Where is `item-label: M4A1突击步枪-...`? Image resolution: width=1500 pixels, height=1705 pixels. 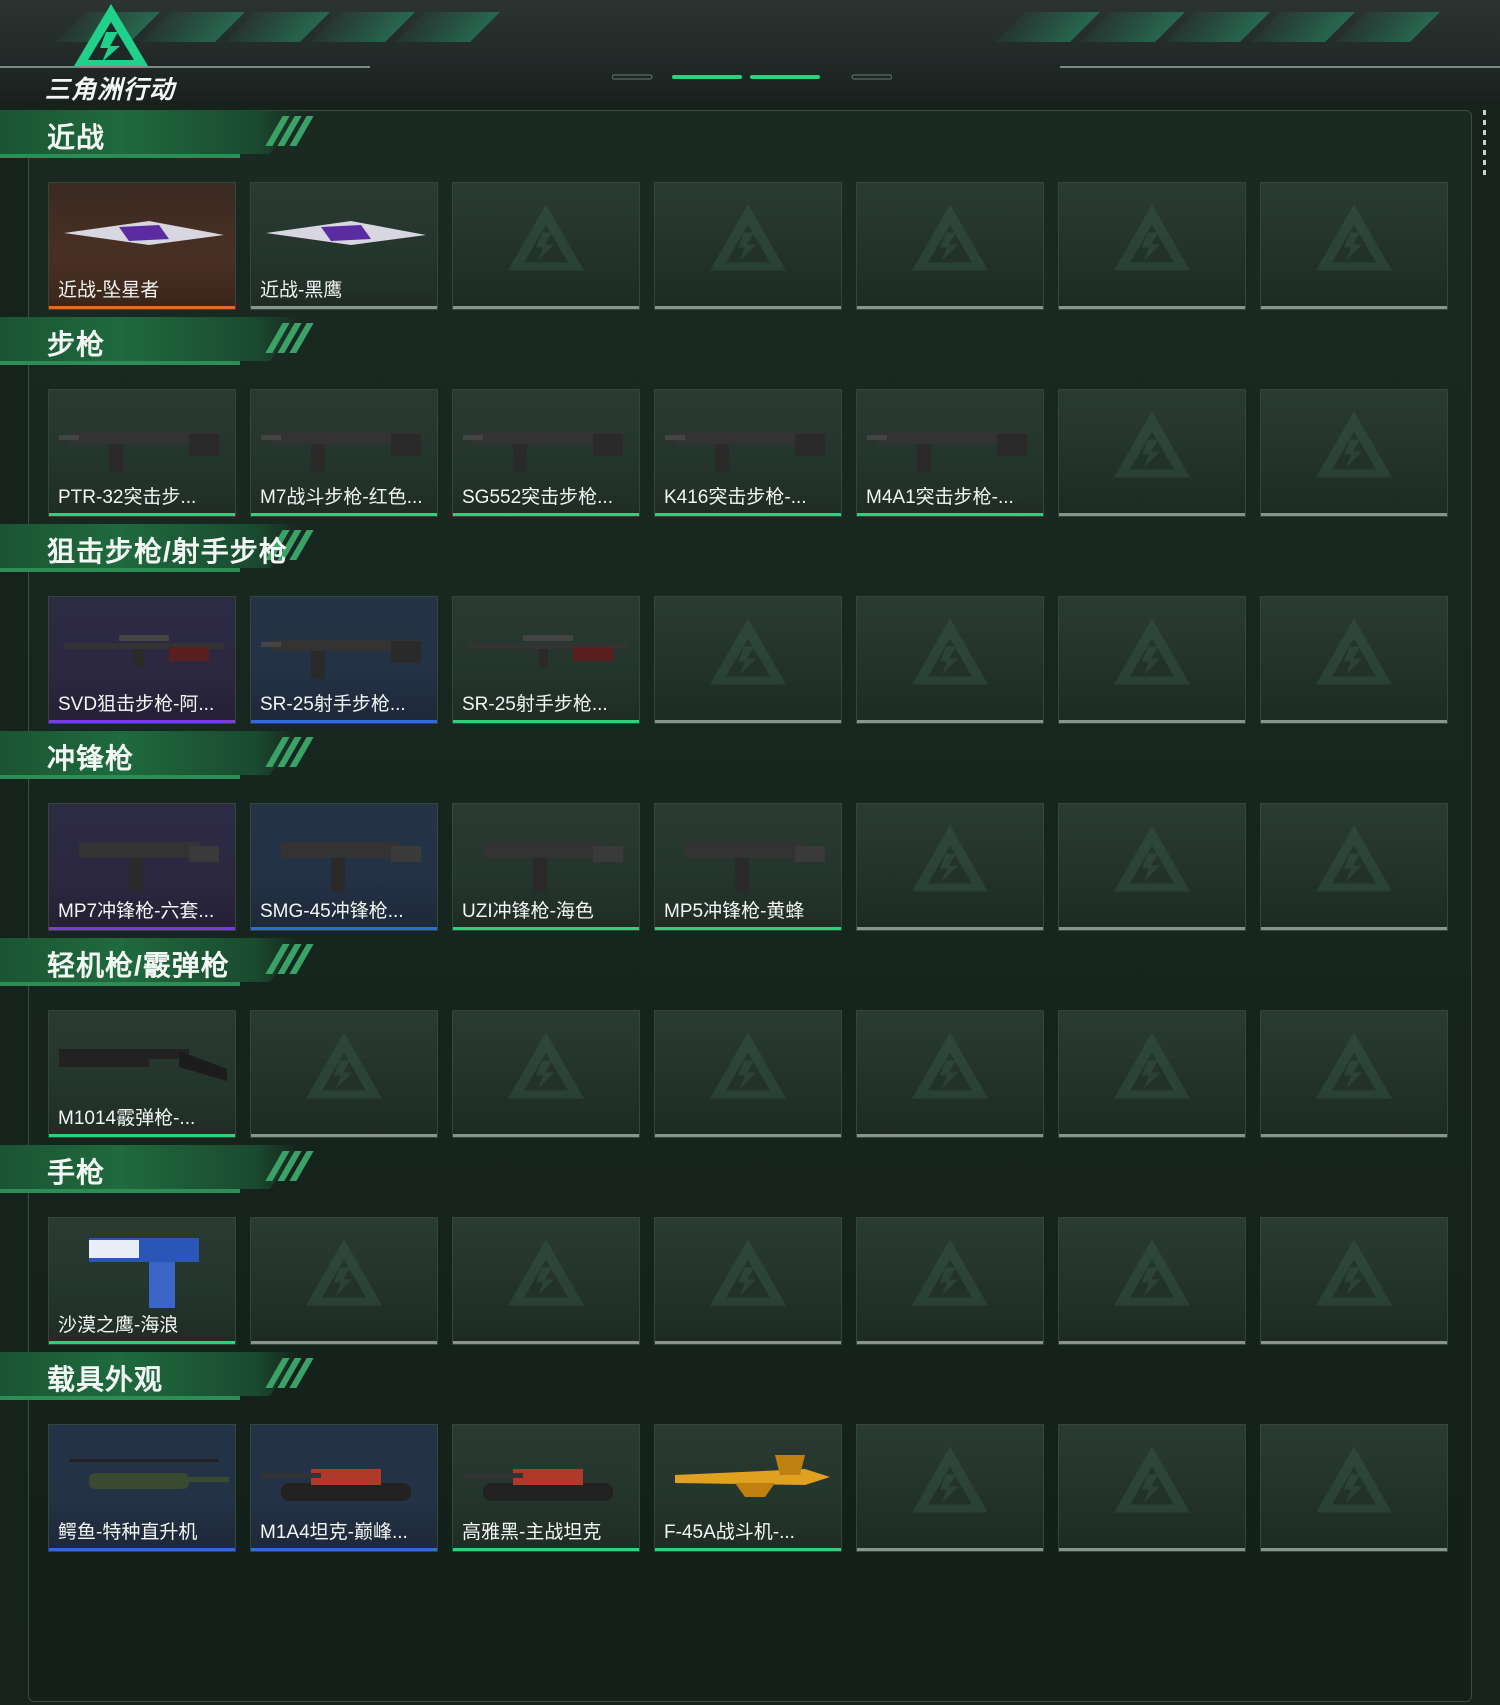
item-label: M4A1突击步枪-... is located at coordinates (940, 497).